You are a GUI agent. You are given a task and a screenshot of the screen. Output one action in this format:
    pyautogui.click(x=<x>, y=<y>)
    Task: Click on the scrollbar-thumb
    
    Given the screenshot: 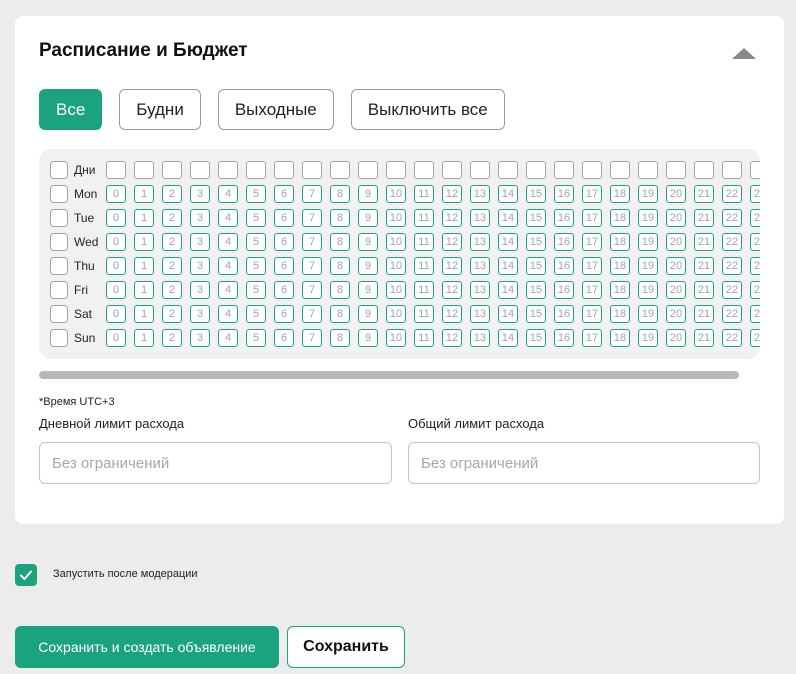 What is the action you would take?
    pyautogui.click(x=389, y=375)
    